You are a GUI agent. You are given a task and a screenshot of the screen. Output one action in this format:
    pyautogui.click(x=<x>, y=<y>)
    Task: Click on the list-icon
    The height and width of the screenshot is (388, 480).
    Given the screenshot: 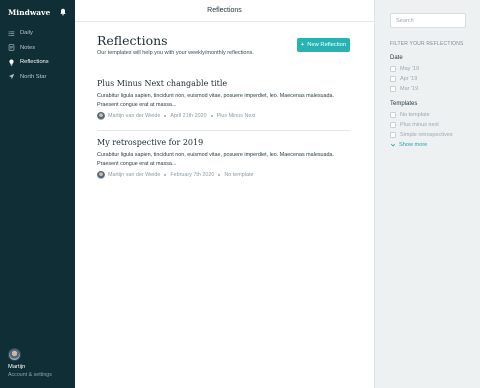 What is the action you would take?
    pyautogui.click(x=11, y=33)
    